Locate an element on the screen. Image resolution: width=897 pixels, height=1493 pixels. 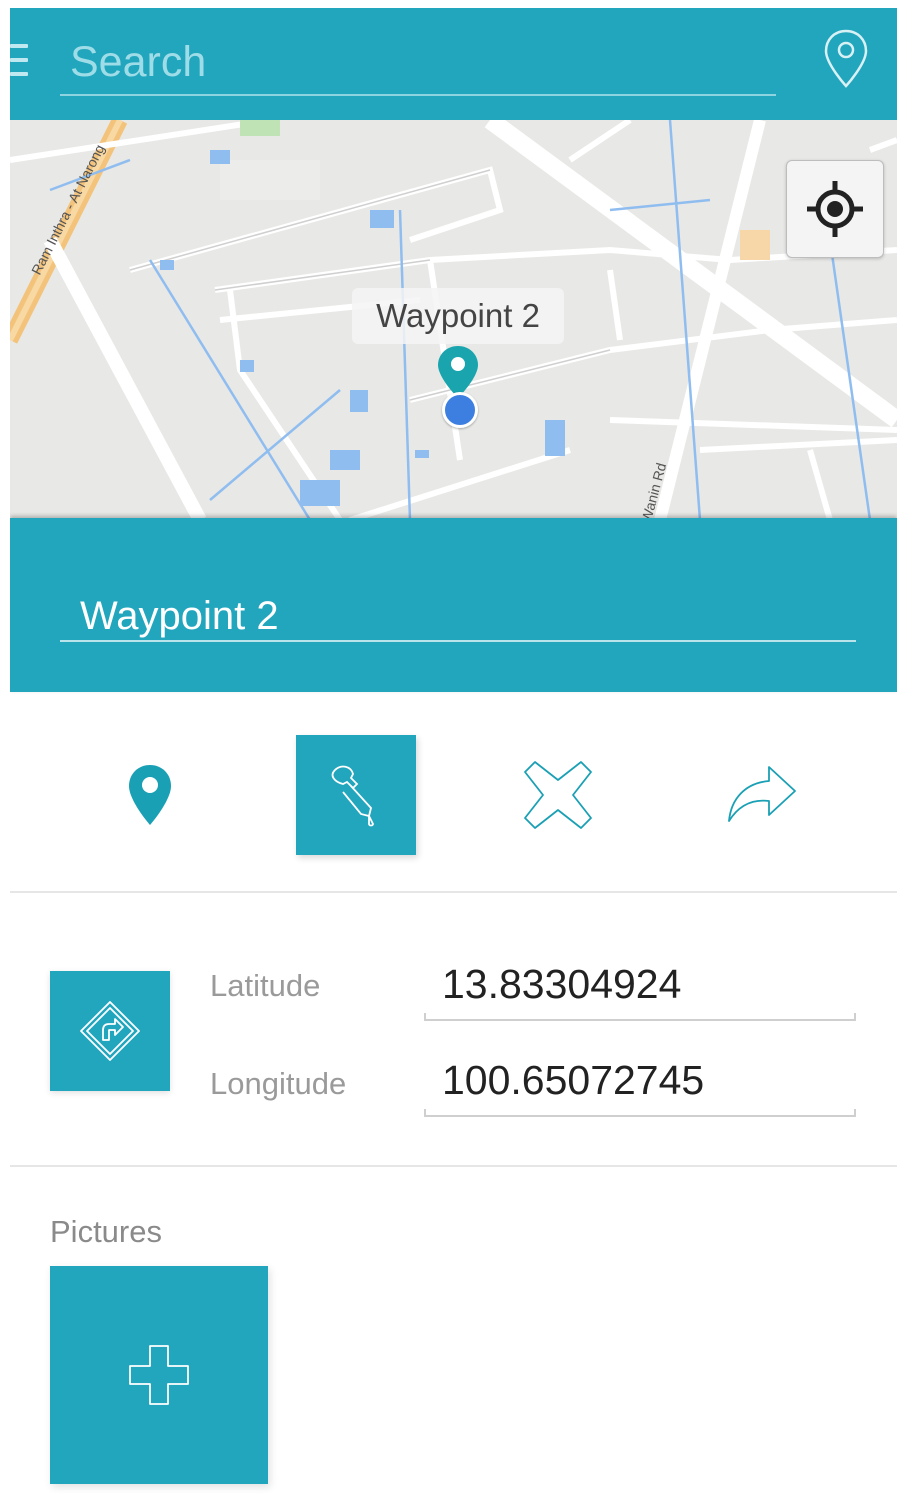
pictures-section-label: Pictures is located at coordinates (106, 1231).